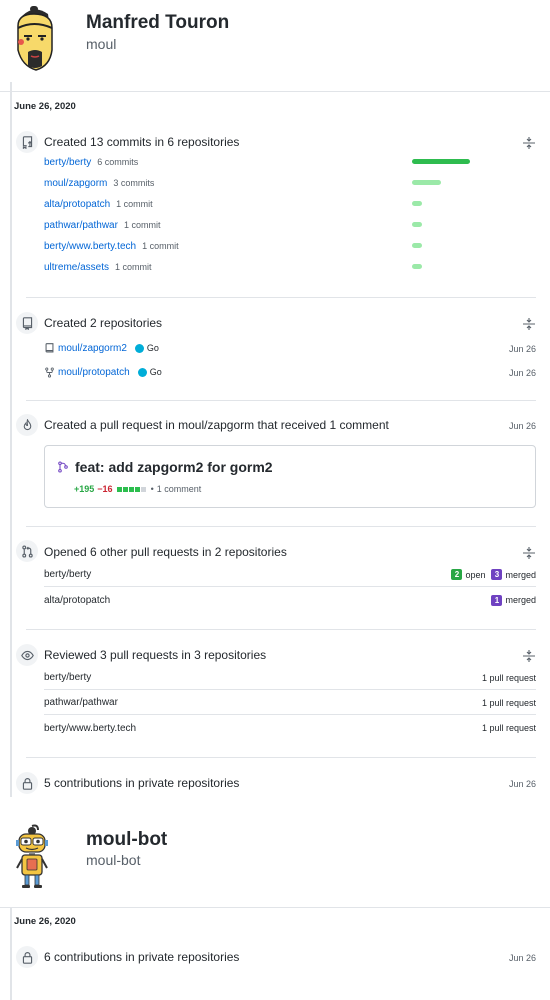 The image size is (550, 1000). I want to click on profile-login: moul, so click(101, 44).